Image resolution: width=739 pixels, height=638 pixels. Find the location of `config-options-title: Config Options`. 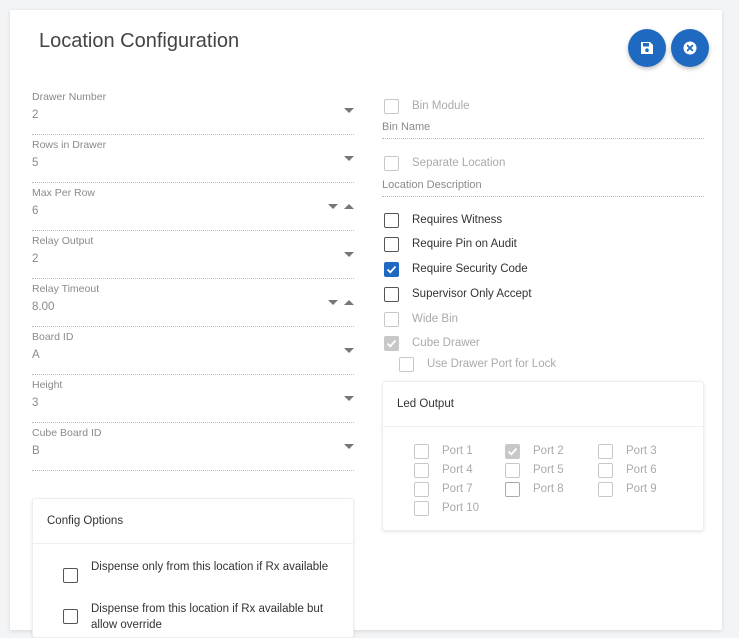

config-options-title: Config Options is located at coordinates (85, 521).